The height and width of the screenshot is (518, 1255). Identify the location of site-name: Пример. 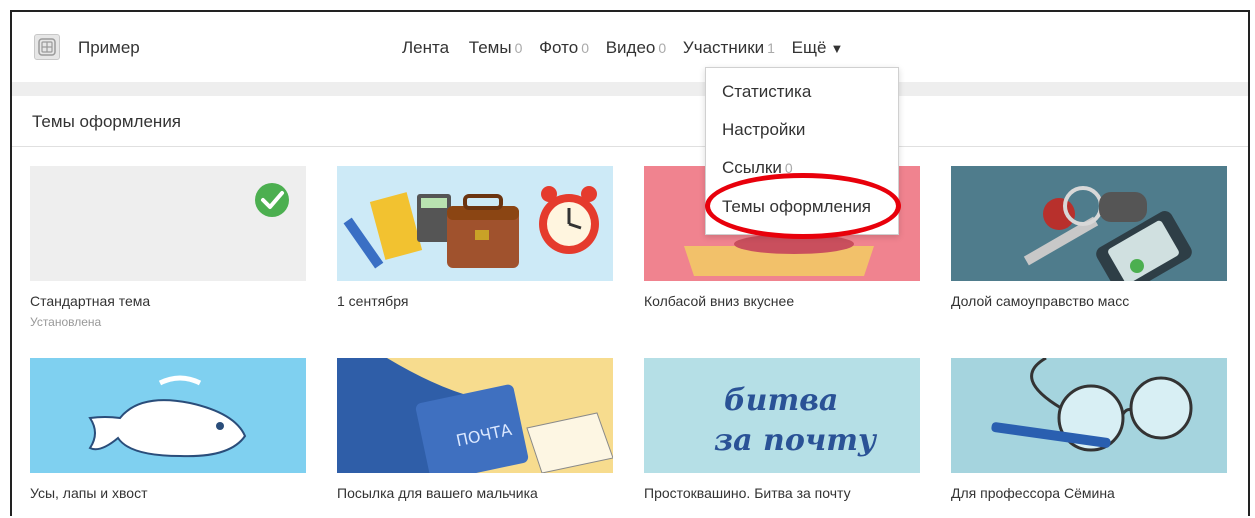
(109, 48).